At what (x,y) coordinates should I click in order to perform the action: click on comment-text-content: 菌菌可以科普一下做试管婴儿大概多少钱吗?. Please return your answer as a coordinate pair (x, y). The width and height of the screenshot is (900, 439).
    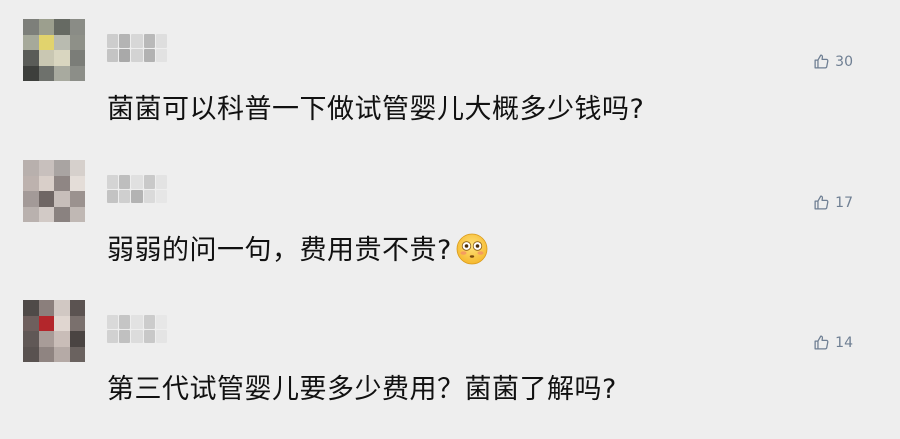
    Looking at the image, I should click on (376, 109).